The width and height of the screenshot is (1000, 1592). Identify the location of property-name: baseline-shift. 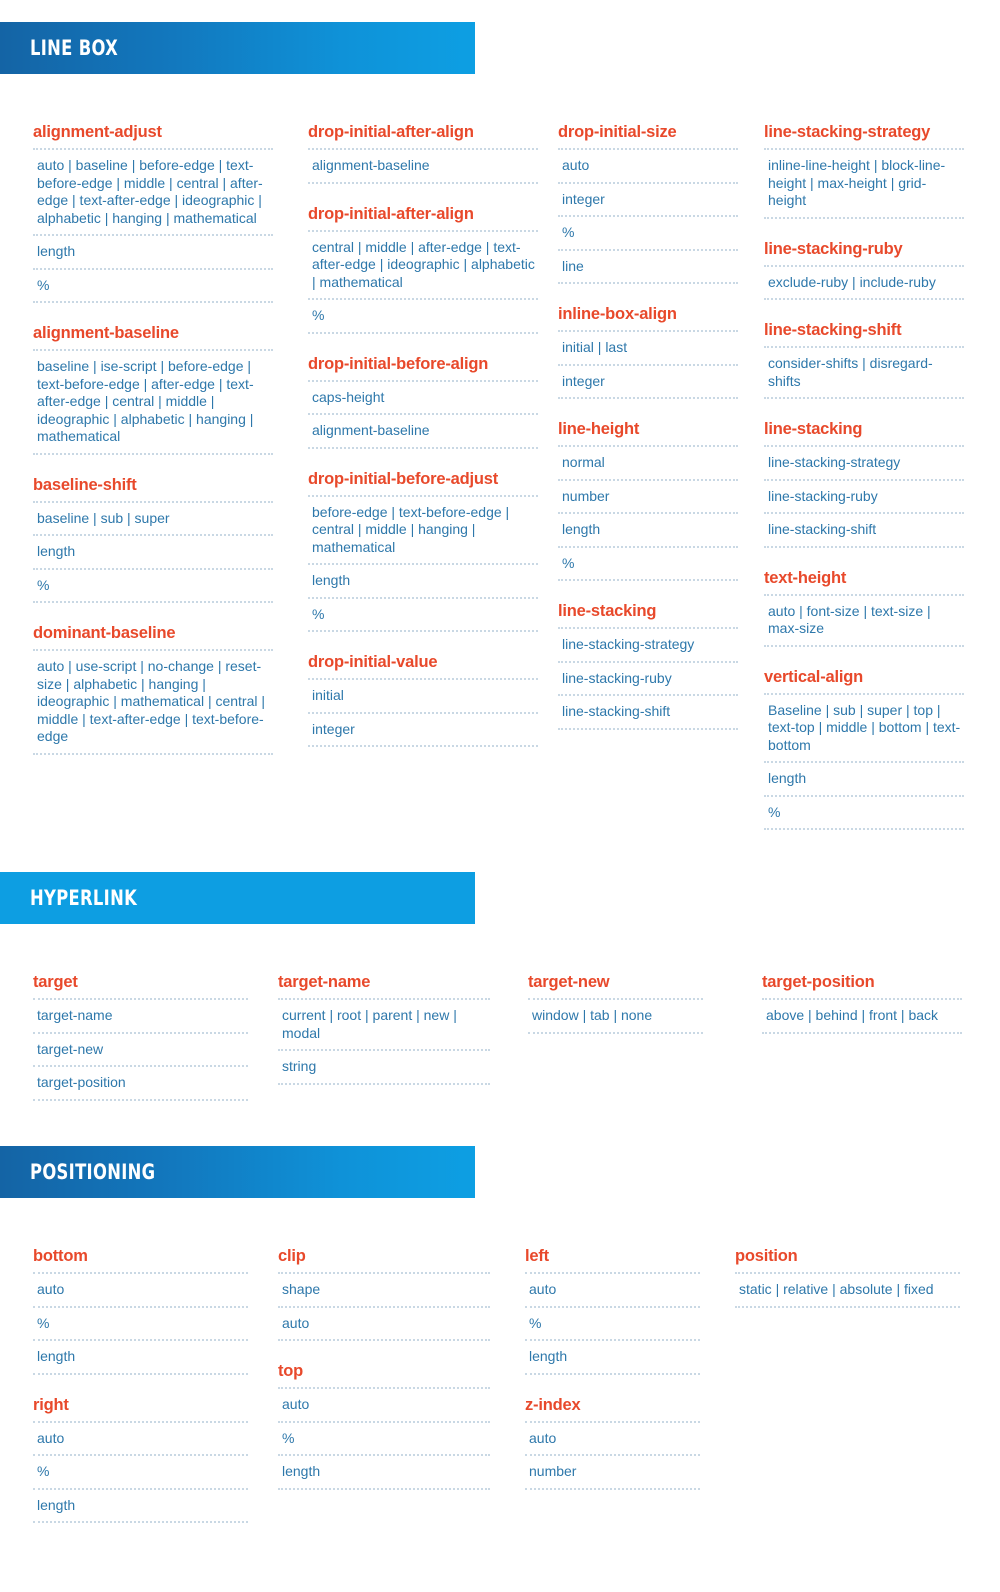
(153, 485).